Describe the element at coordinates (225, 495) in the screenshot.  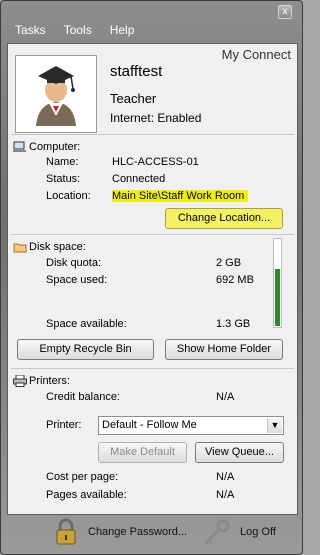
I see `pages-available-value: N/A` at that location.